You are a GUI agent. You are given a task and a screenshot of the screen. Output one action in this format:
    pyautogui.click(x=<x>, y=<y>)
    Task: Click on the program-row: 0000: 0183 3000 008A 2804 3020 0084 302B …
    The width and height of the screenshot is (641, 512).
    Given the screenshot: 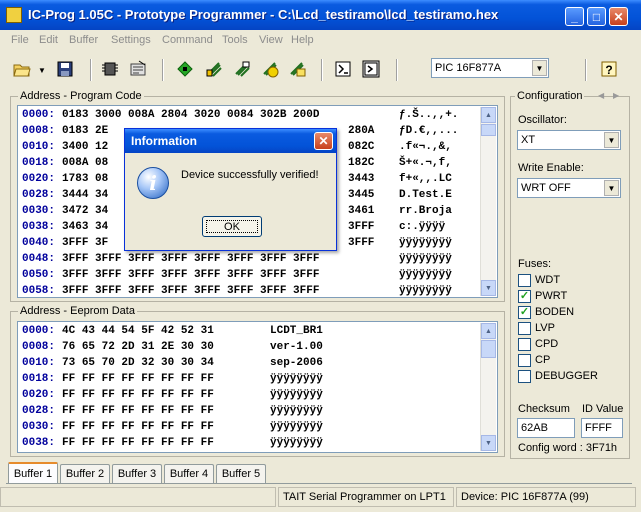 What is the action you would take?
    pyautogui.click(x=170, y=115)
    